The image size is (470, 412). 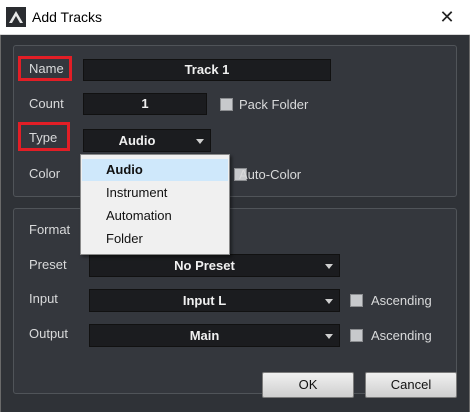 I want to click on window-title: Add Tracks, so click(x=67, y=17).